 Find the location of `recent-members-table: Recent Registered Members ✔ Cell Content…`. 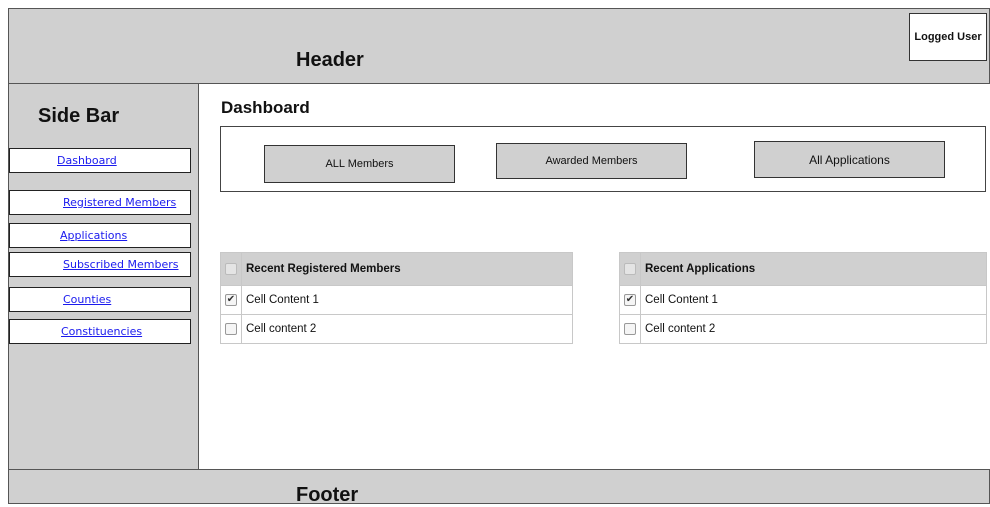

recent-members-table: Recent Registered Members ✔ Cell Content… is located at coordinates (396, 298).